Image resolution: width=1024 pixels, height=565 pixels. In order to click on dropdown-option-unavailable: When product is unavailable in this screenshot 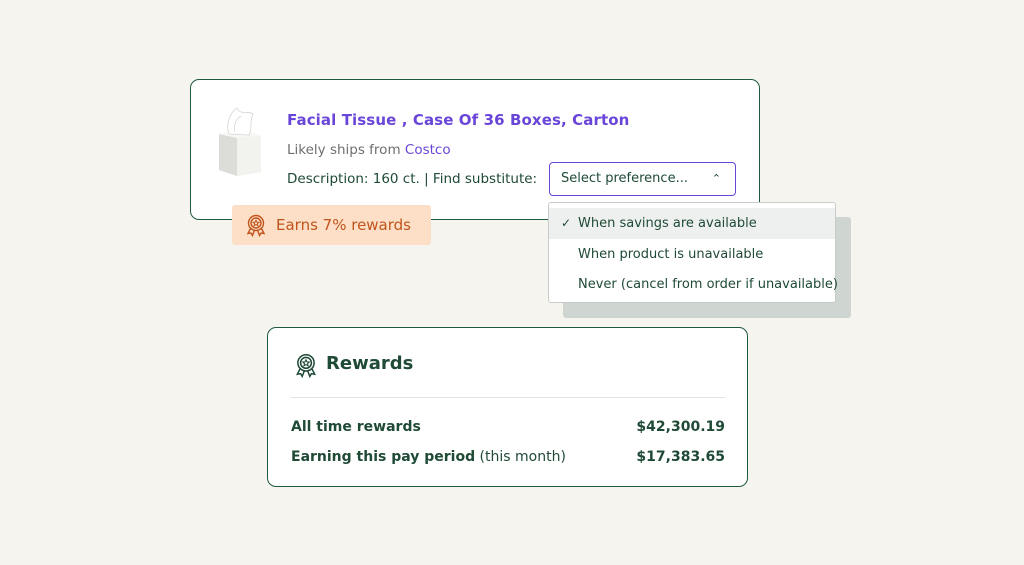, I will do `click(692, 254)`.